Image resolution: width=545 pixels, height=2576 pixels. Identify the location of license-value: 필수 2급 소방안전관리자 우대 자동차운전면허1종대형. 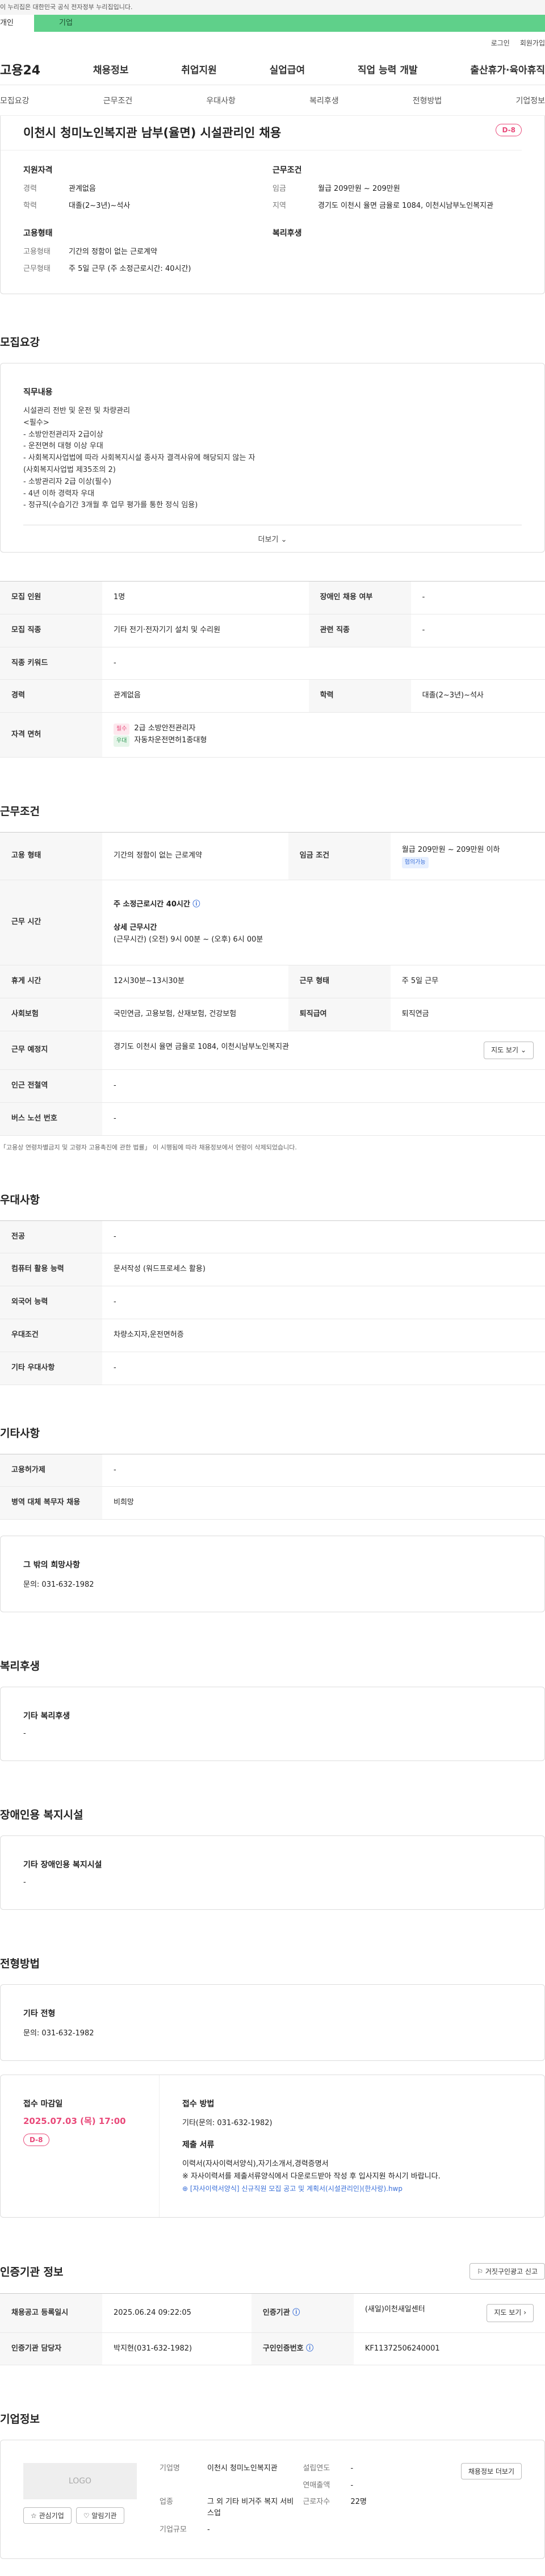
(324, 735).